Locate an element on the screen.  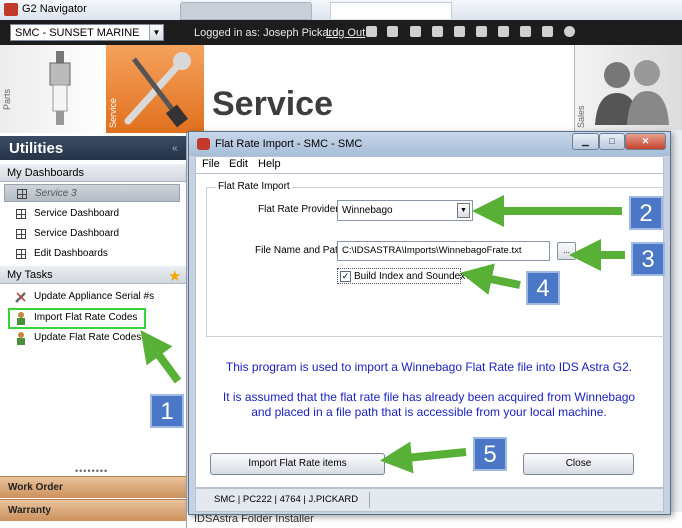
annotation-badge-2: 2 is located at coordinates (646, 213).